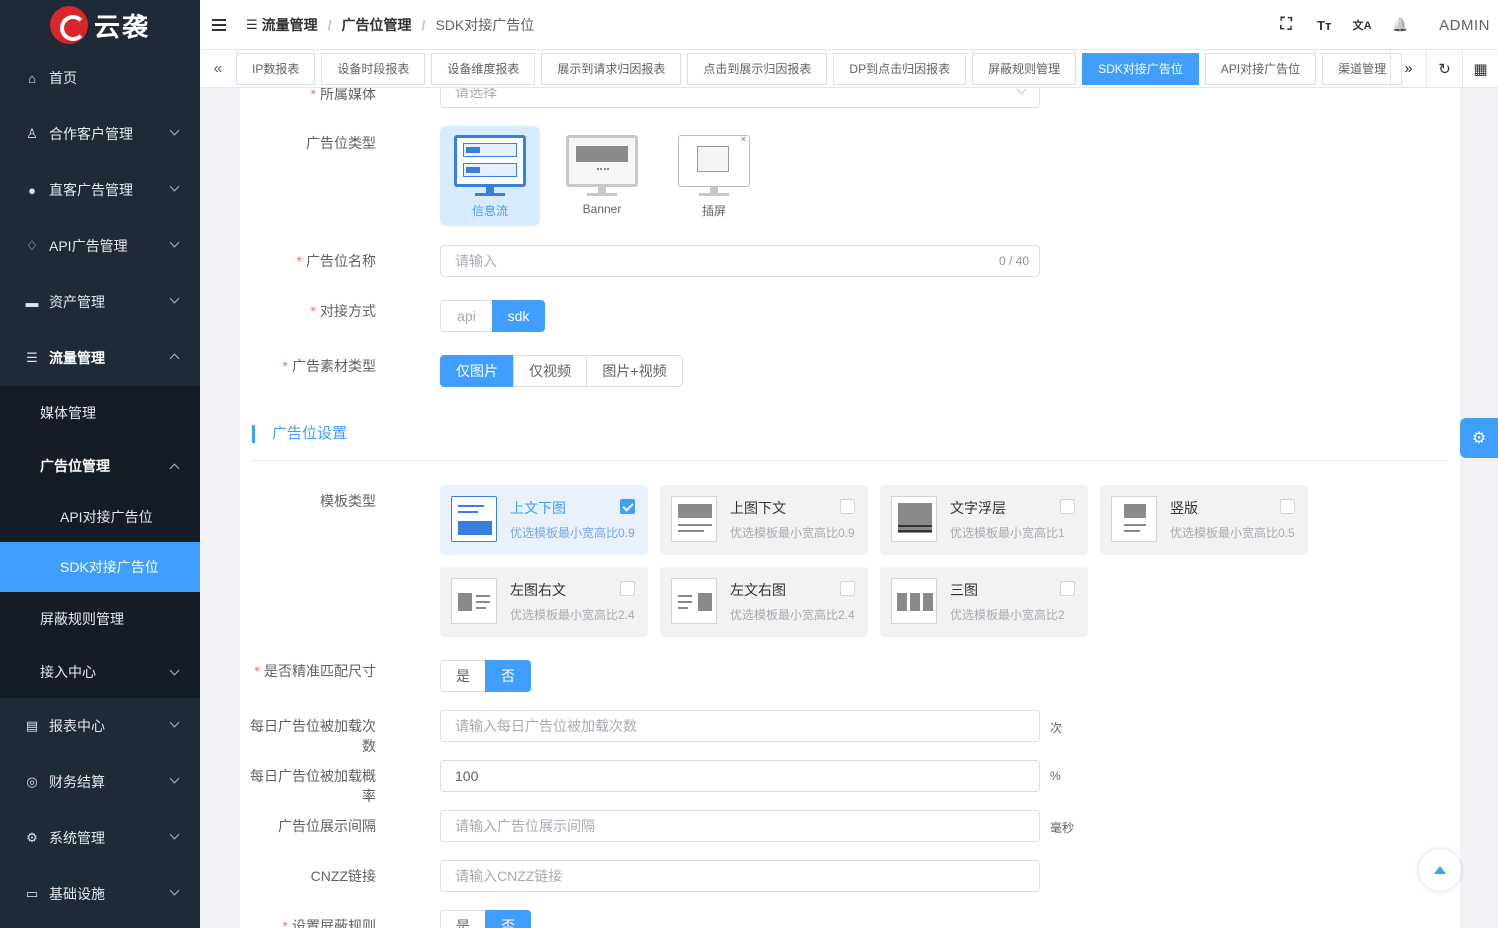  What do you see at coordinates (1480, 68) in the screenshot?
I see `grid-menu-icon: ▦` at bounding box center [1480, 68].